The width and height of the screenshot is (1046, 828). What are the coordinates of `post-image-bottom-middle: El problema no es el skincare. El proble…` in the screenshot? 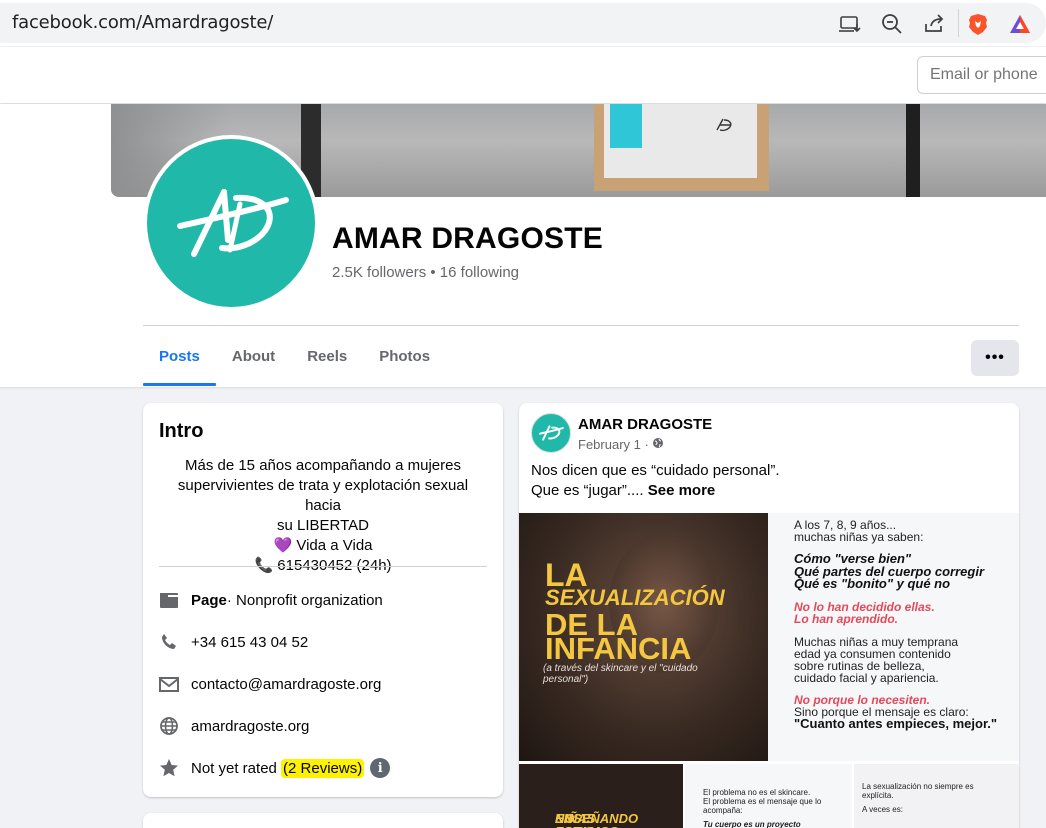 It's located at (768, 796).